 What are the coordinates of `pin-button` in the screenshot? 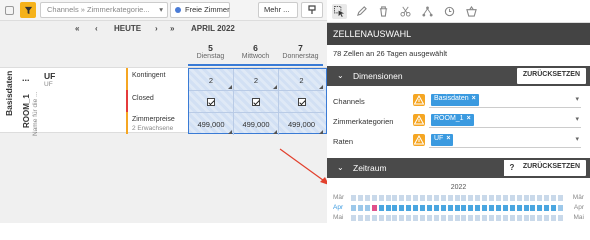 It's located at (312, 10).